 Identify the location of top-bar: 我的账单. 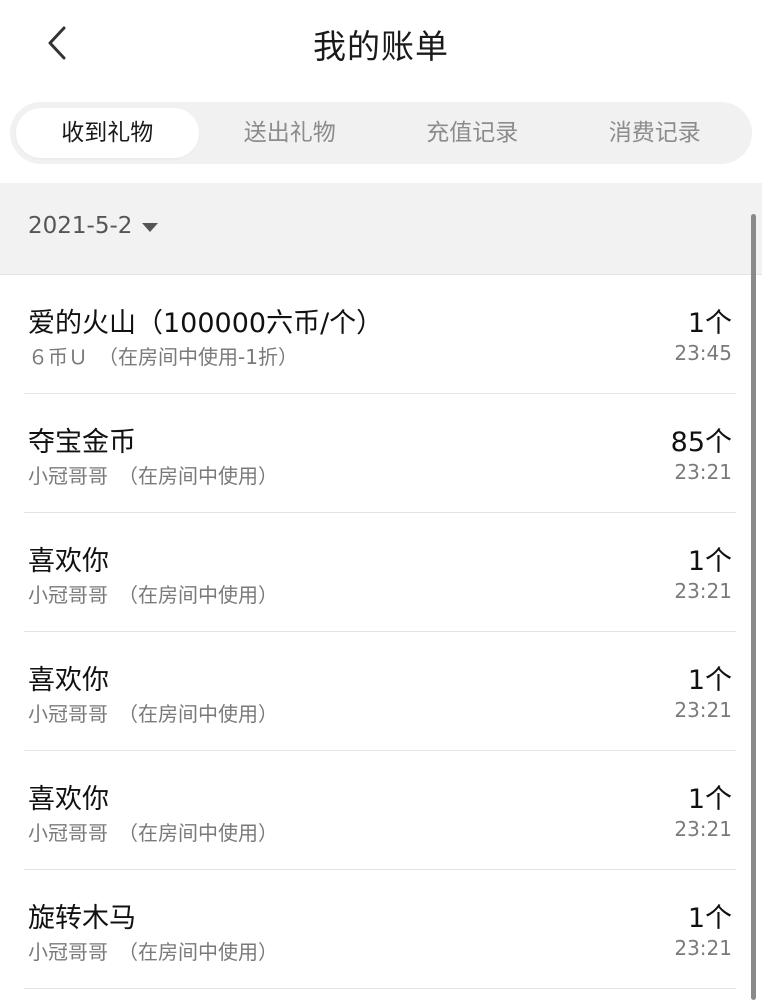
(381, 45).